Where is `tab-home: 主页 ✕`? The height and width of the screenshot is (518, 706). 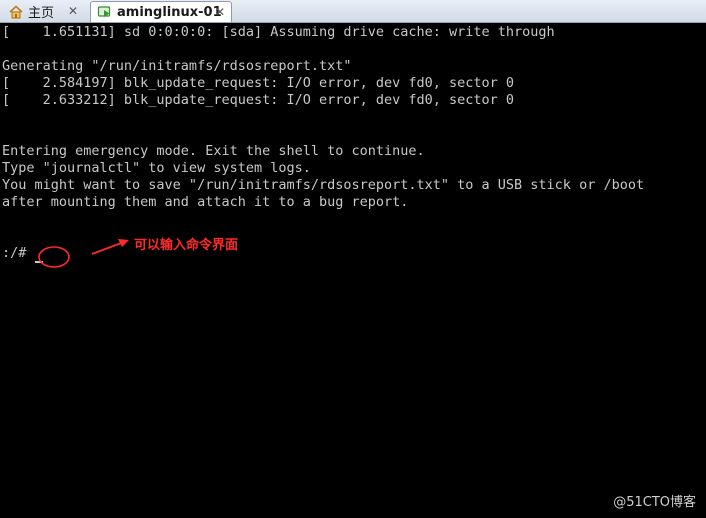
tab-home: 主页 ✕ is located at coordinates (44, 11).